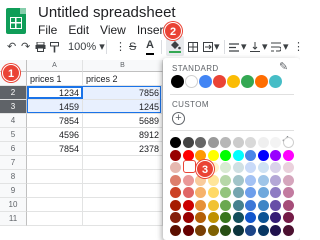 Image resolution: width=320 pixels, height=240 pixels. Describe the element at coordinates (152, 30) in the screenshot. I see `menu-insert: Insert` at that location.